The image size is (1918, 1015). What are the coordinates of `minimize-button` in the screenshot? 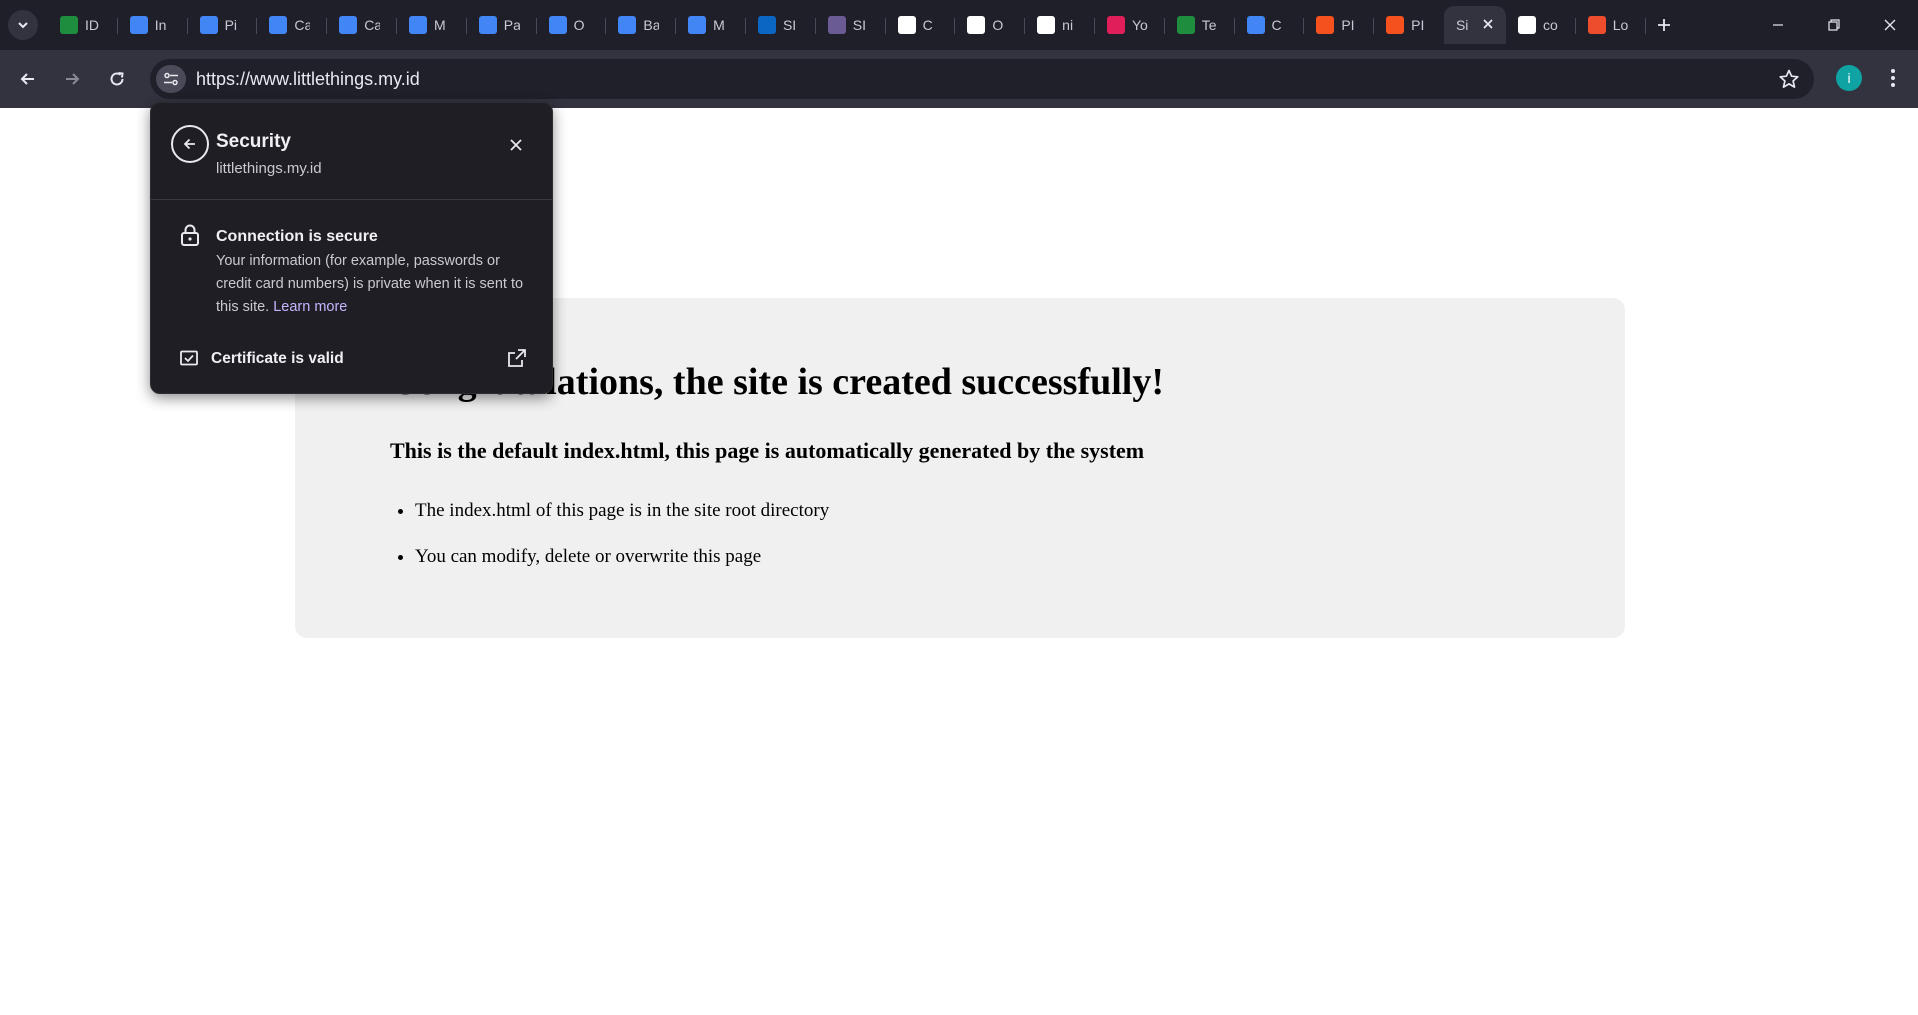 It's located at (1778, 25).